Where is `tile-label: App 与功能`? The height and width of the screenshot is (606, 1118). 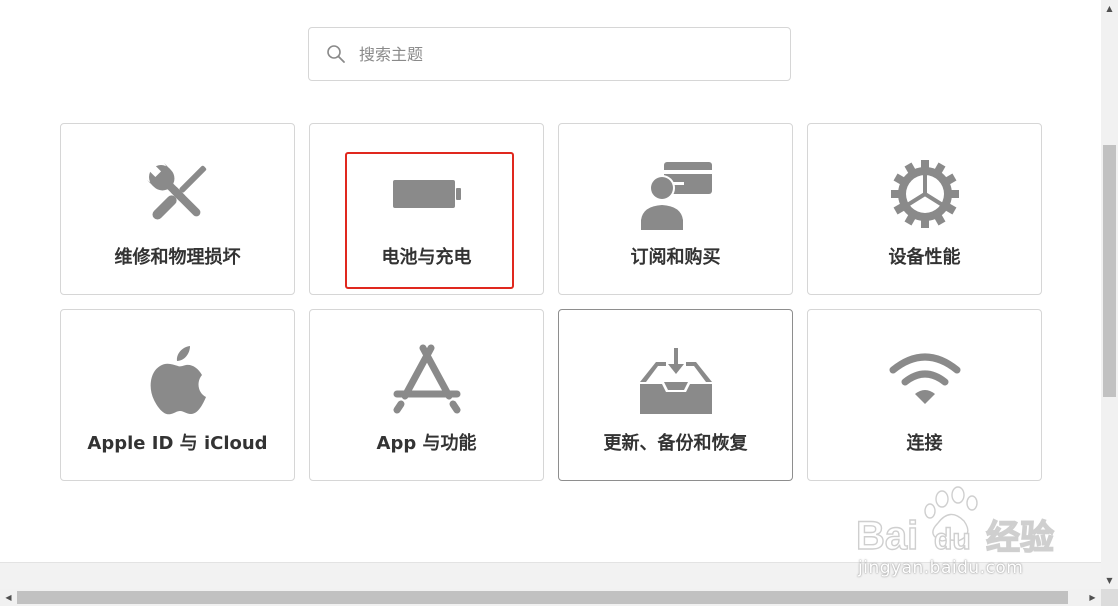
tile-label: App 与功能 is located at coordinates (426, 443).